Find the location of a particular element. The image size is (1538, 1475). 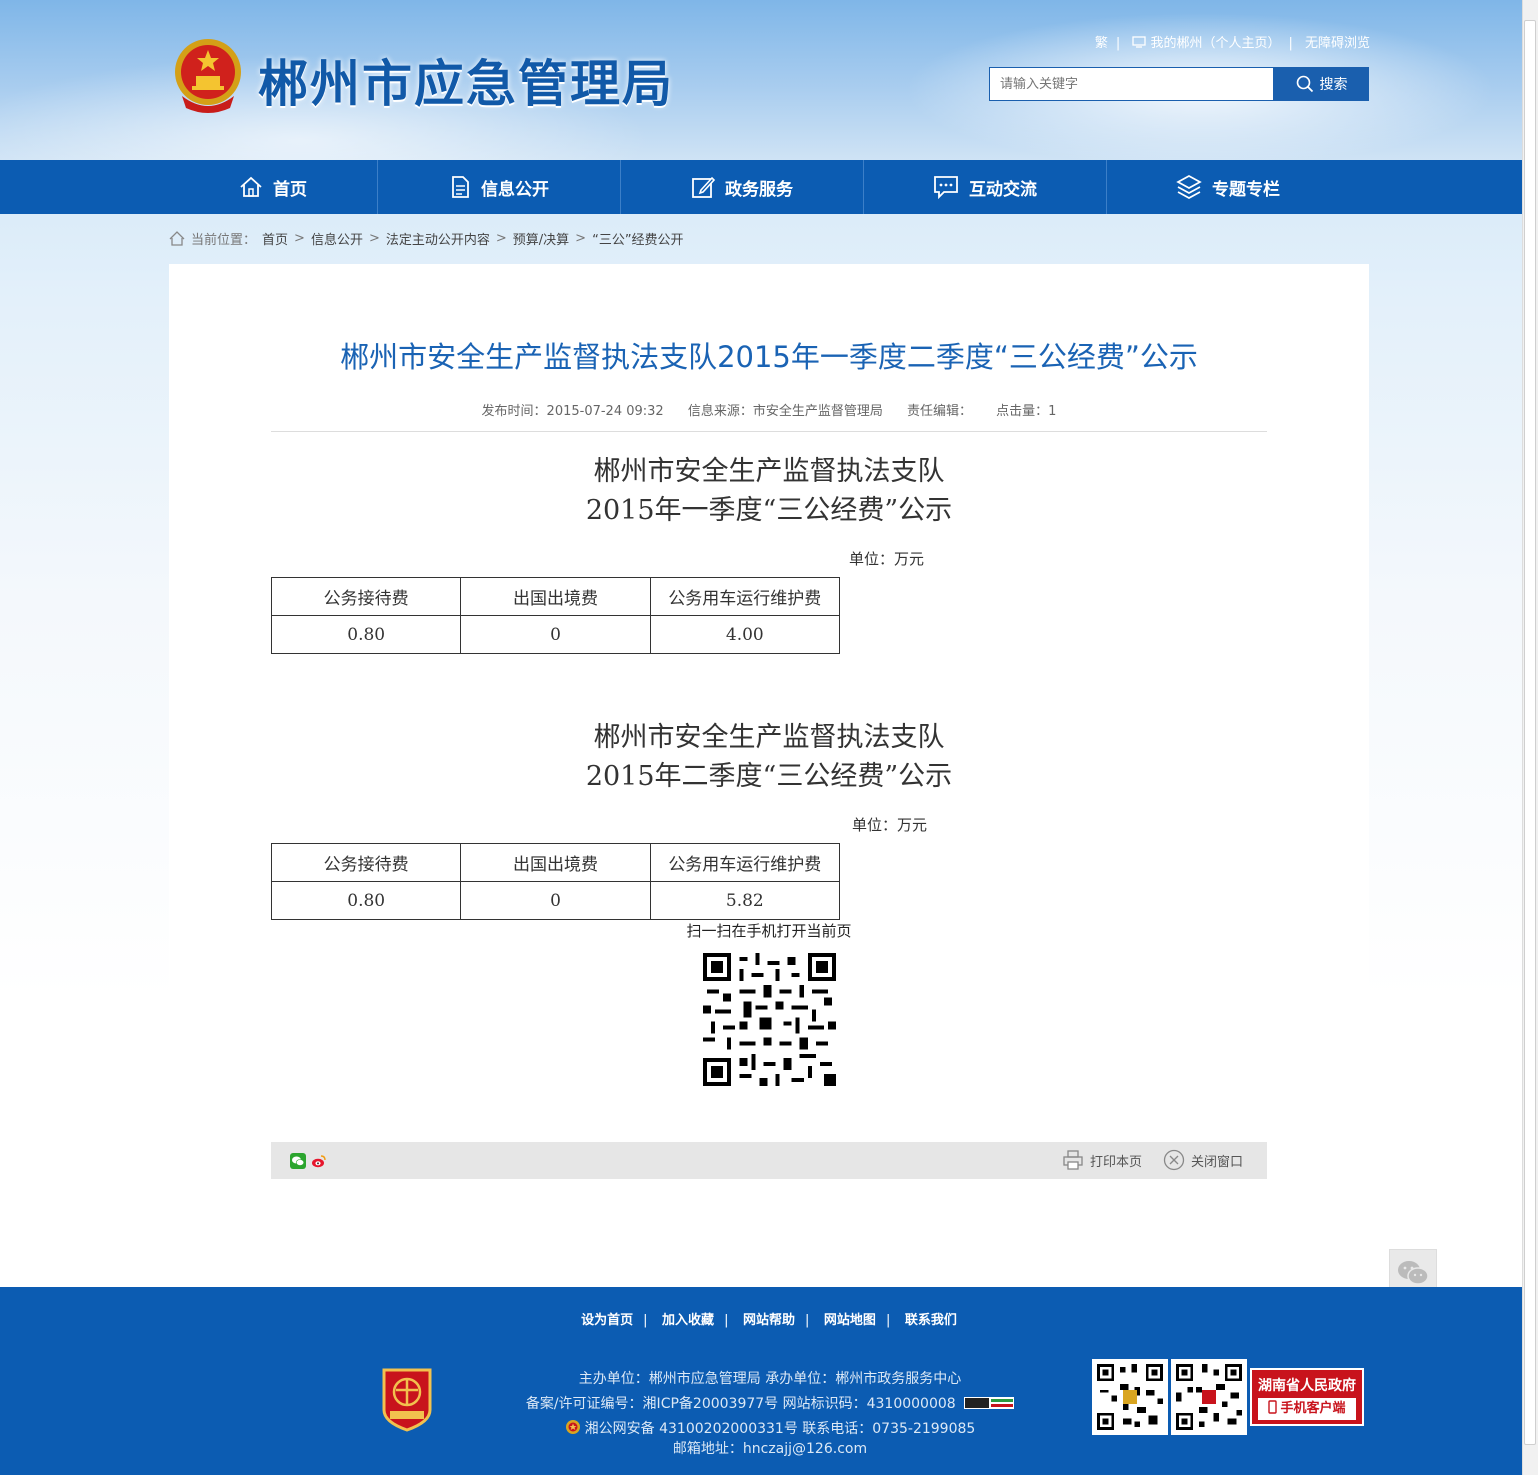

search-icon is located at coordinates (1304, 84).